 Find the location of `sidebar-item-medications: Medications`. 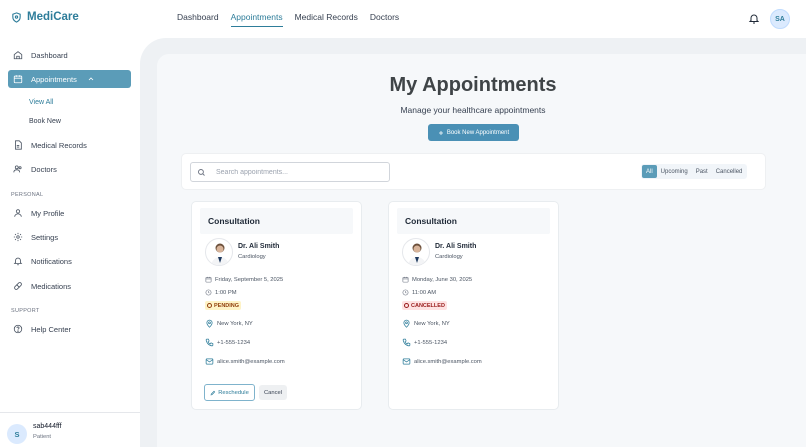

sidebar-item-medications: Medications is located at coordinates (69, 286).